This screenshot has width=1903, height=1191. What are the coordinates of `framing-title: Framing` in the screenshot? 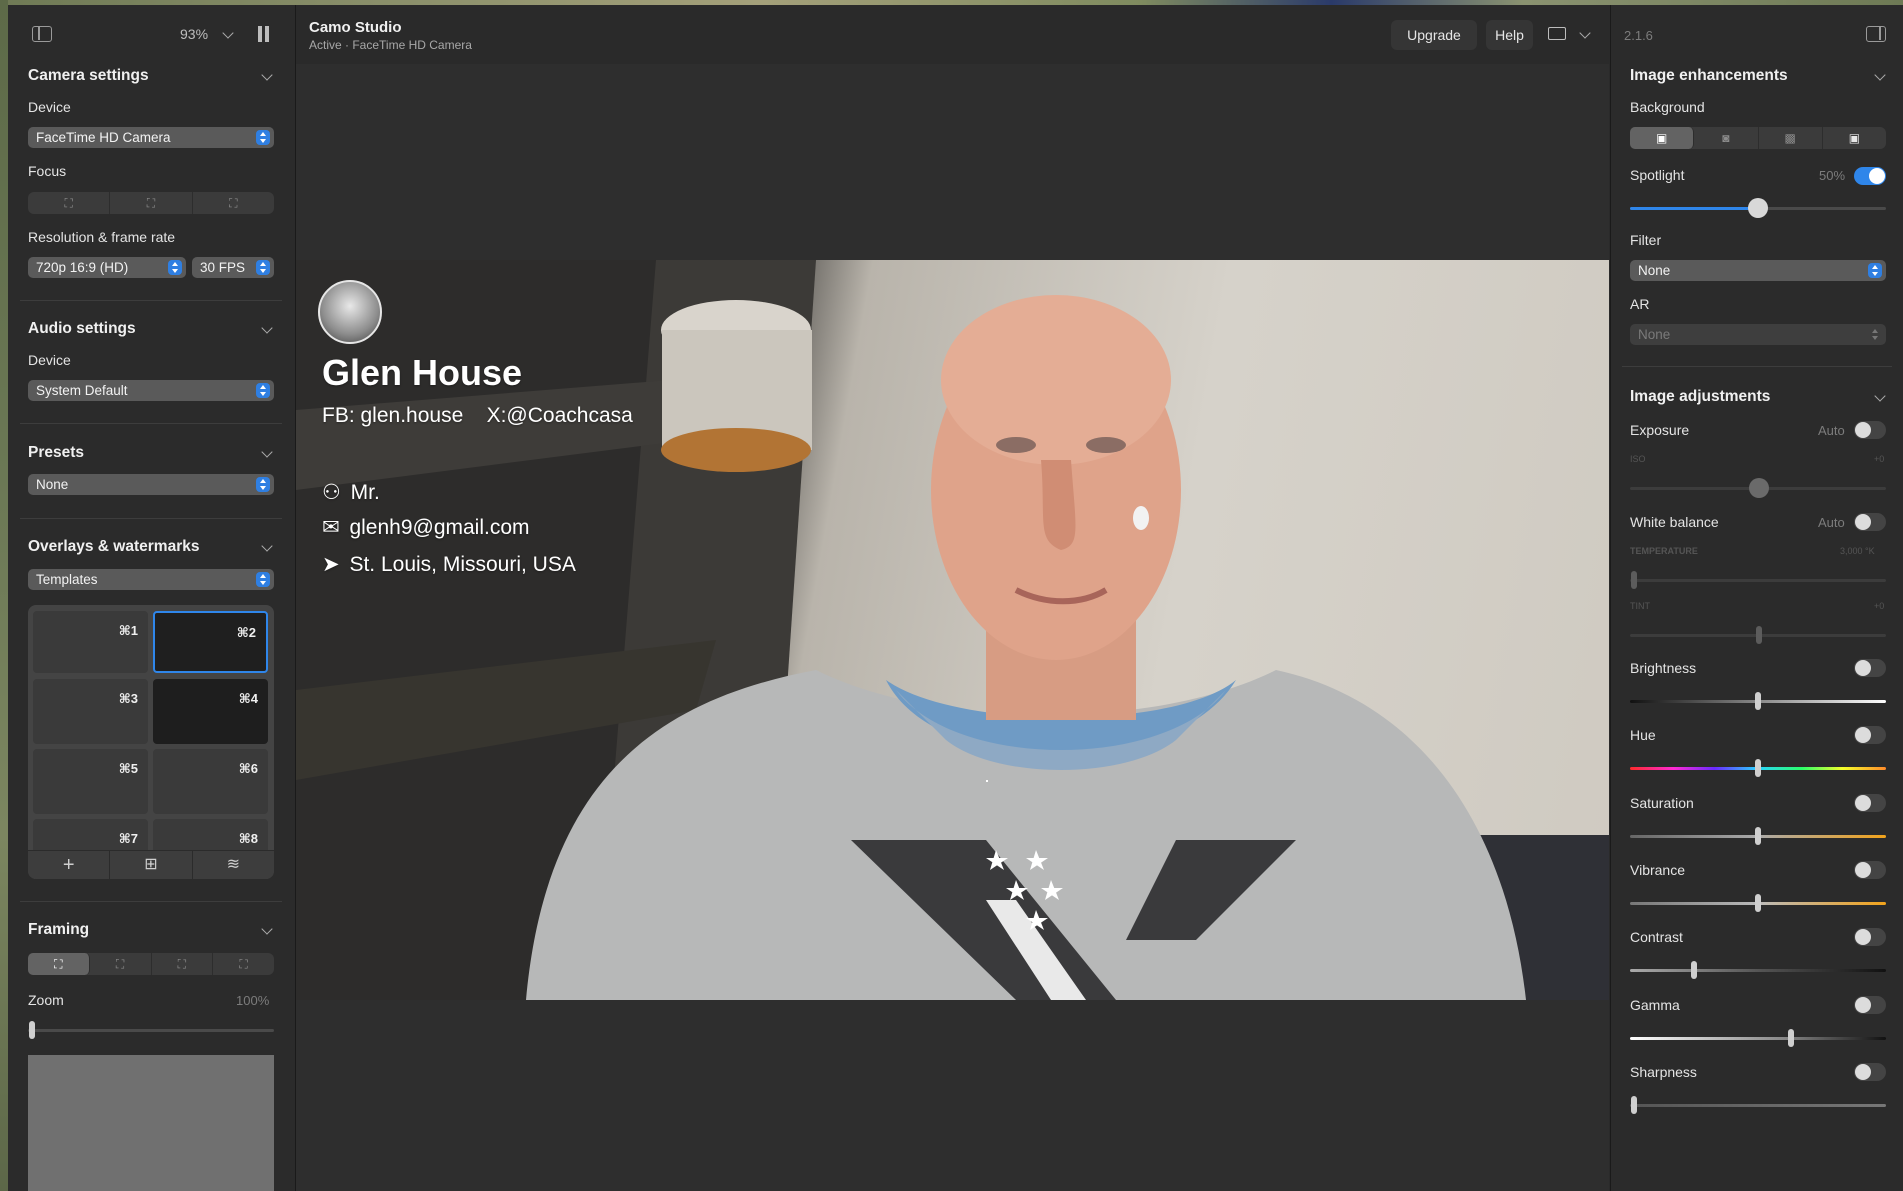 It's located at (58, 930).